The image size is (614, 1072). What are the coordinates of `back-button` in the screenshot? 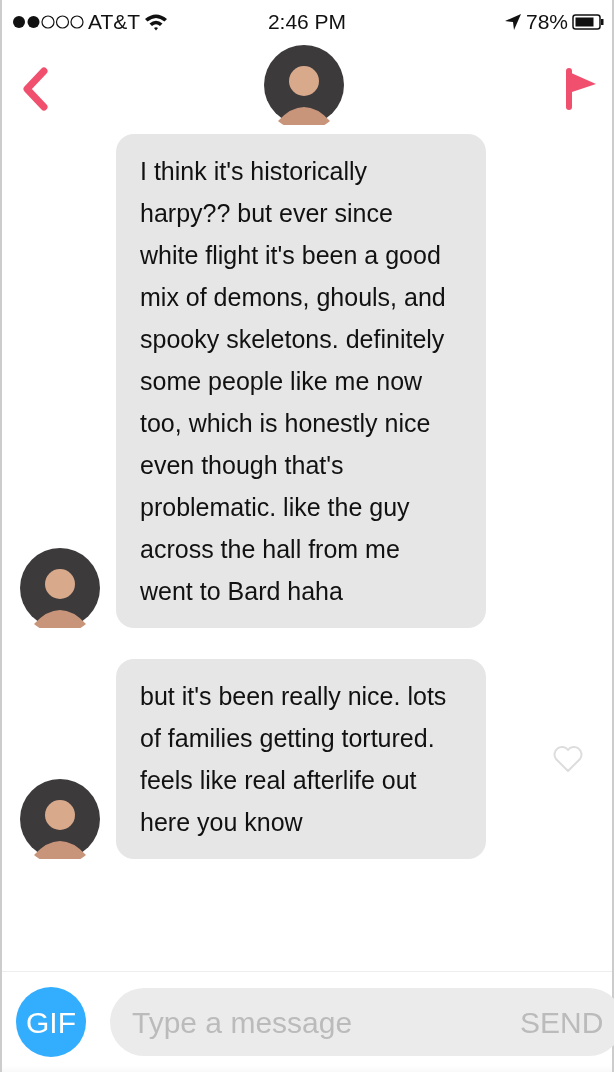 It's located at (35, 89).